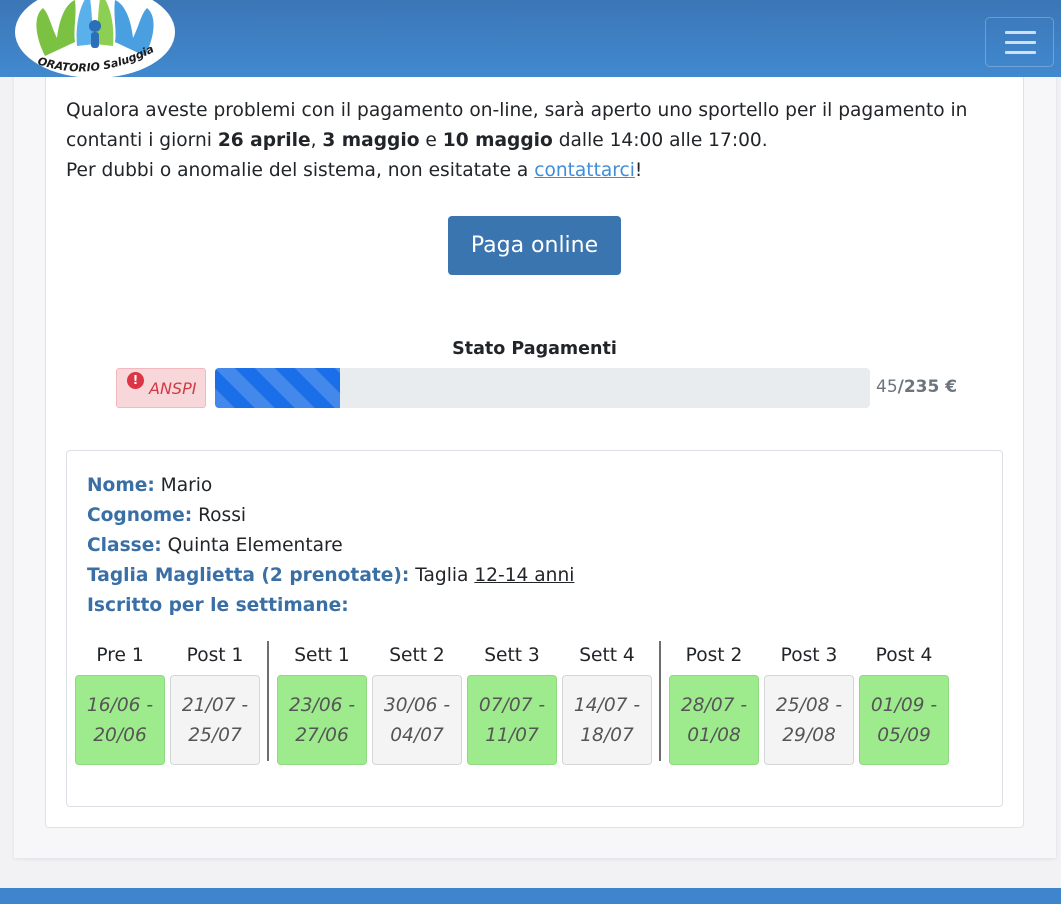 The width and height of the screenshot is (1061, 904). What do you see at coordinates (530, 39) in the screenshot?
I see `navbar: ORATORIO Saluggia` at bounding box center [530, 39].